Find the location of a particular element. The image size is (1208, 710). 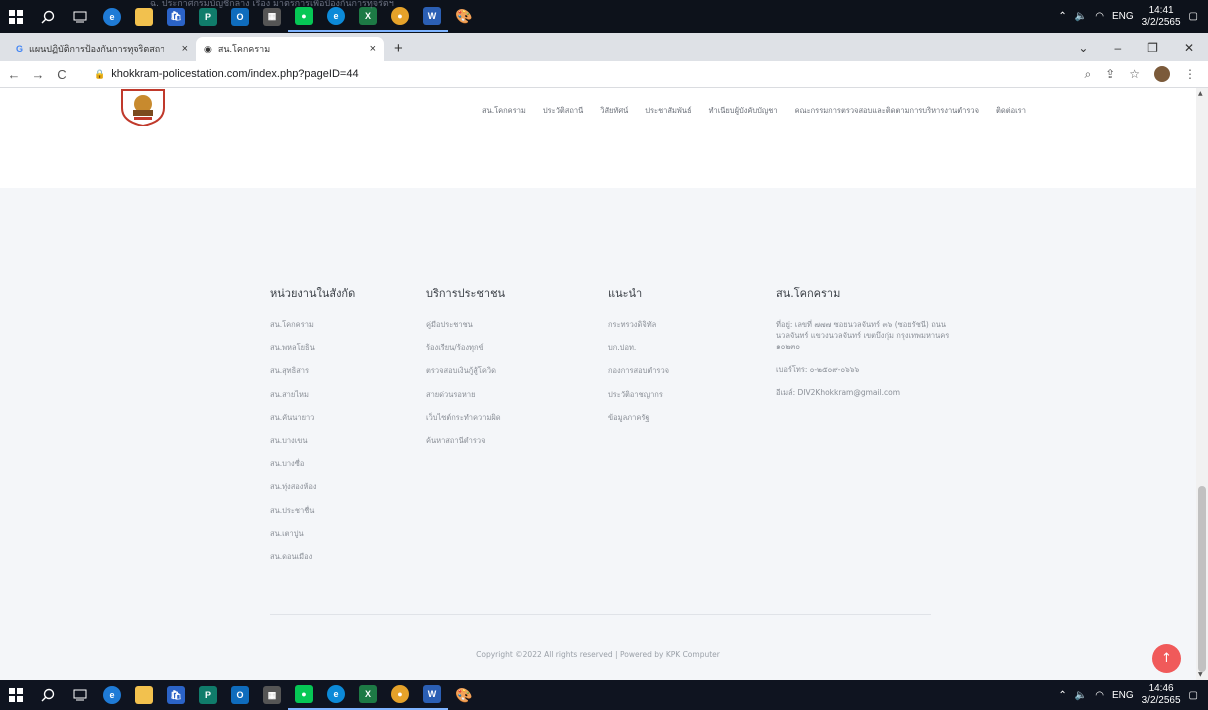

footer-link: เว็บไซต์กระทำความผิด is located at coordinates (465, 423).